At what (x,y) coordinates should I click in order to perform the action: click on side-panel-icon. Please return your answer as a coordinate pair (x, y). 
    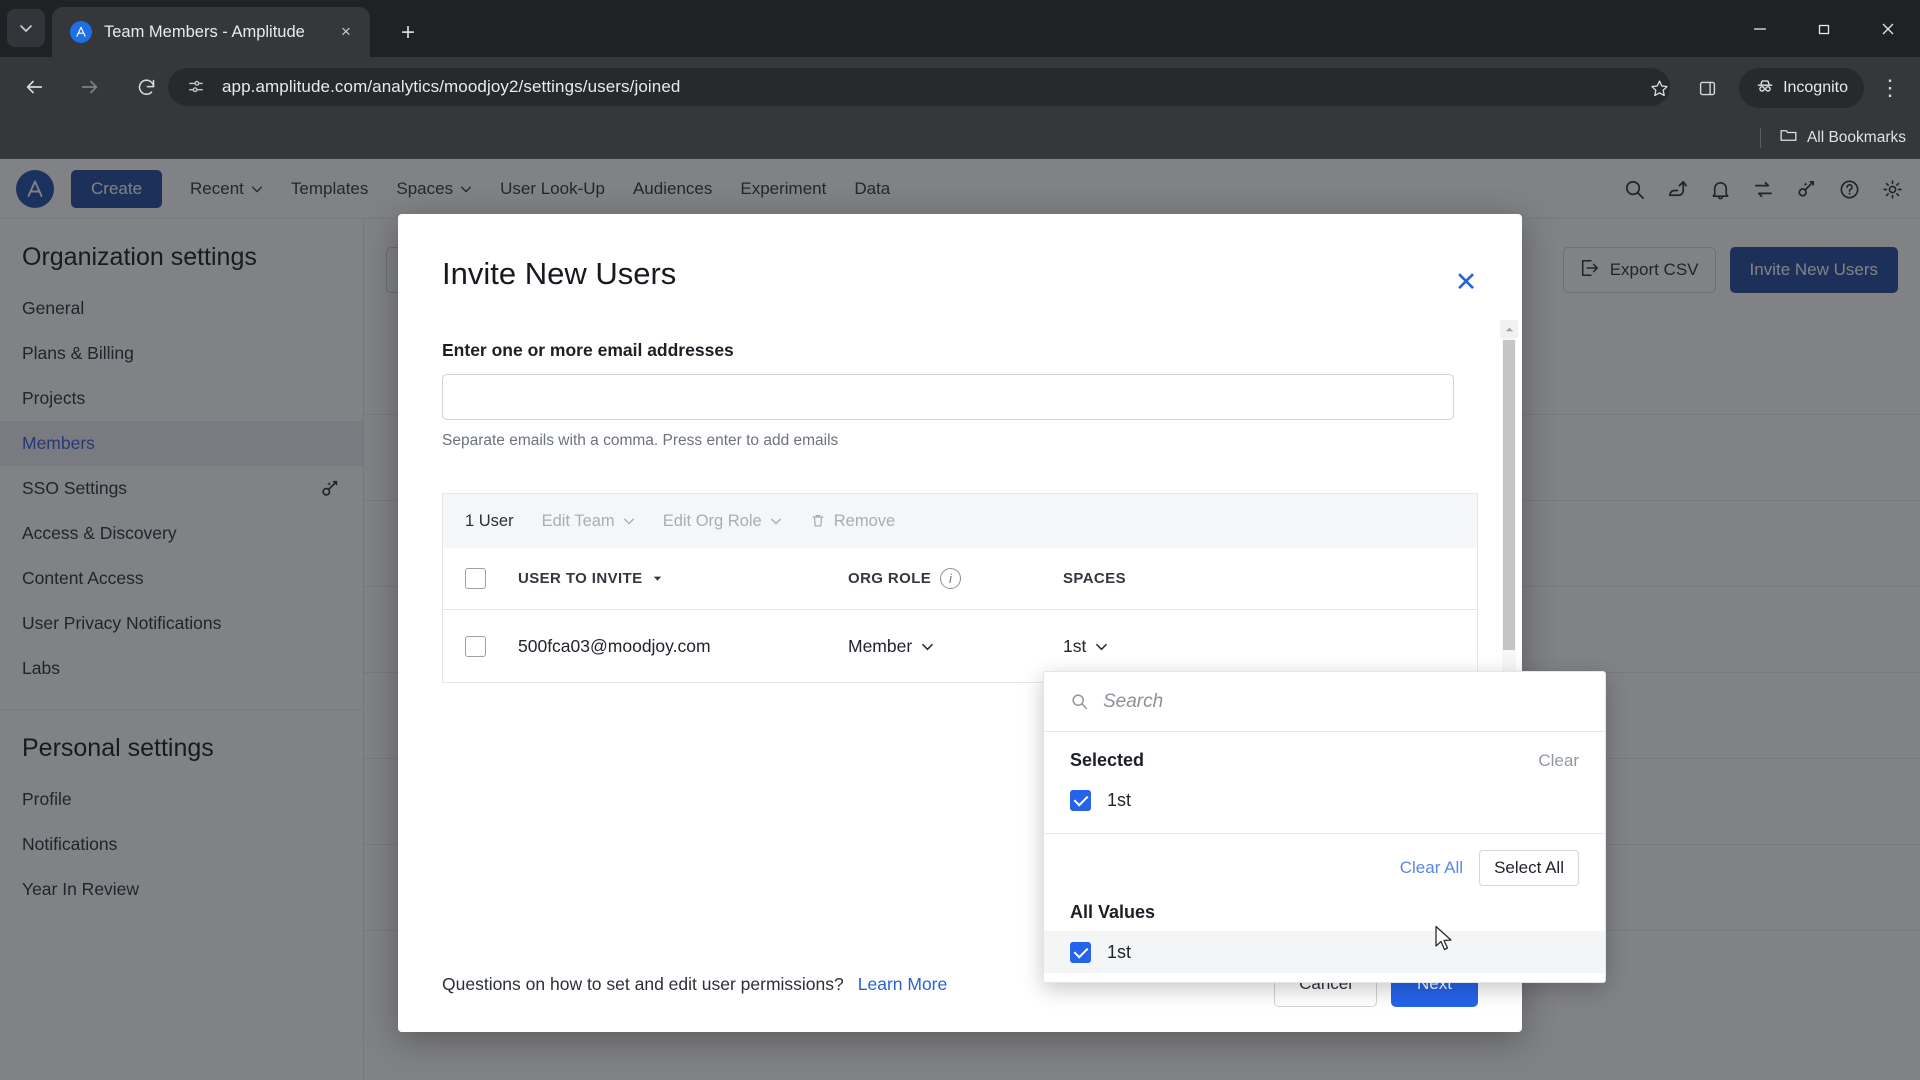
    Looking at the image, I should click on (1707, 88).